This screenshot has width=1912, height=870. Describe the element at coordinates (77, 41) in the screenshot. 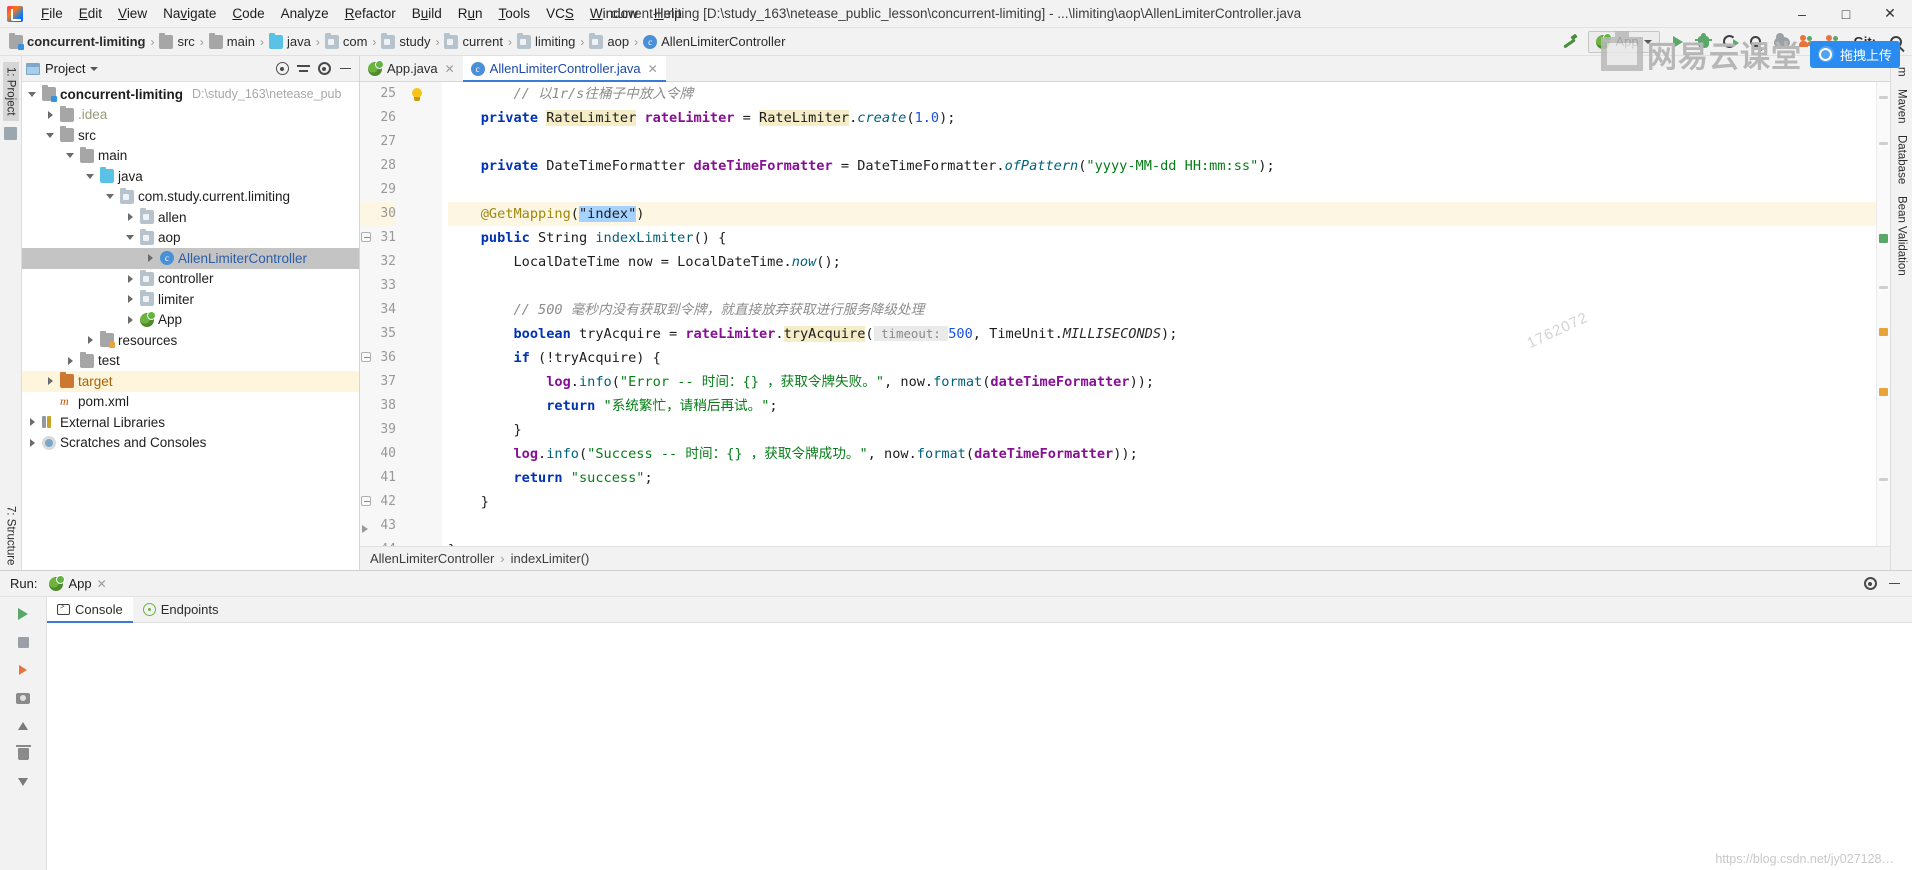

I see `breadcrumb-item-project: concurrent-limiting` at that location.